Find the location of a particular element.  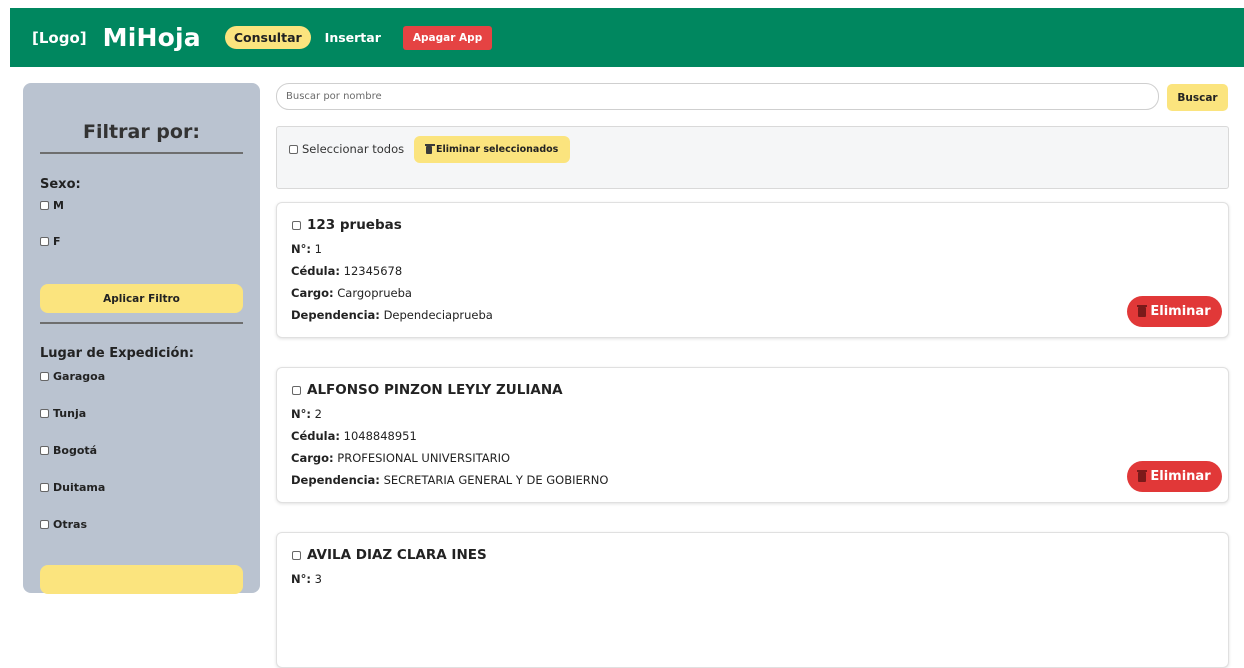

filter-lugar-tunja: Tunja is located at coordinates (141, 413).